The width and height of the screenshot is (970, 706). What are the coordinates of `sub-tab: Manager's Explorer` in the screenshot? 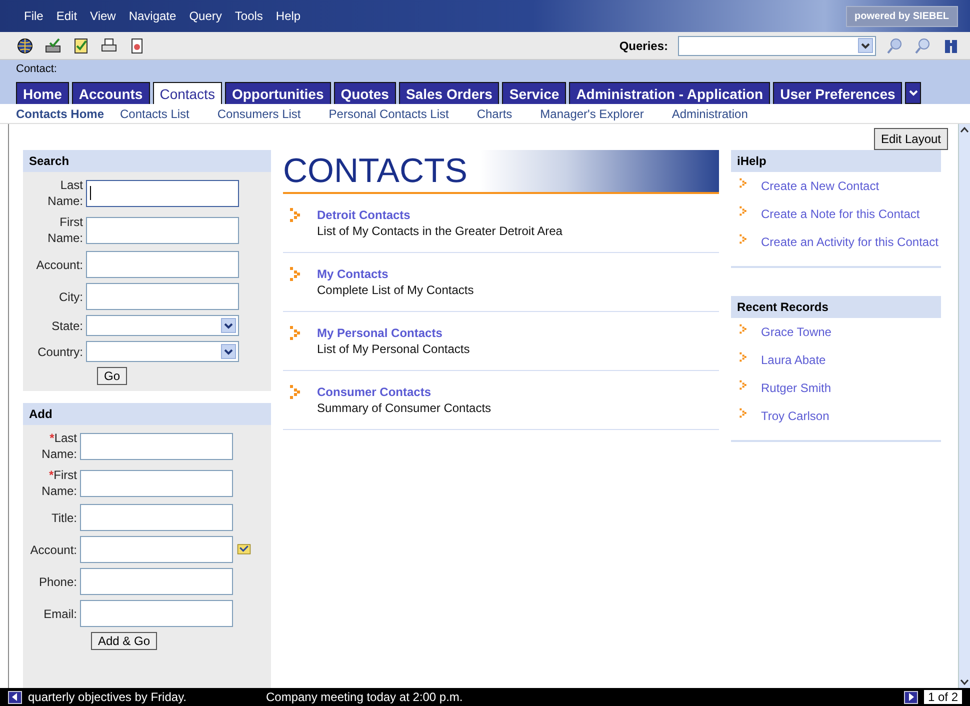 It's located at (592, 113).